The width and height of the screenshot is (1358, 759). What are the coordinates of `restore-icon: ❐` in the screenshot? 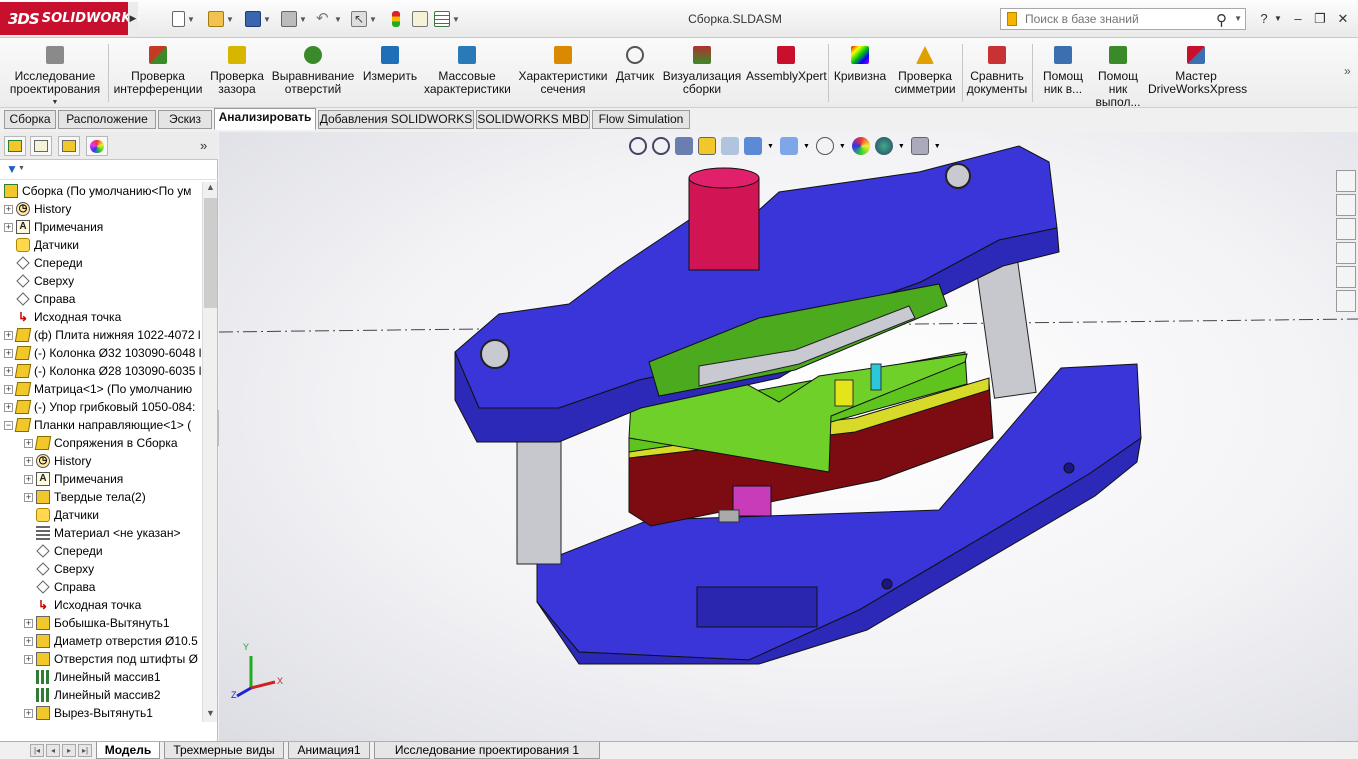 It's located at (1320, 19).